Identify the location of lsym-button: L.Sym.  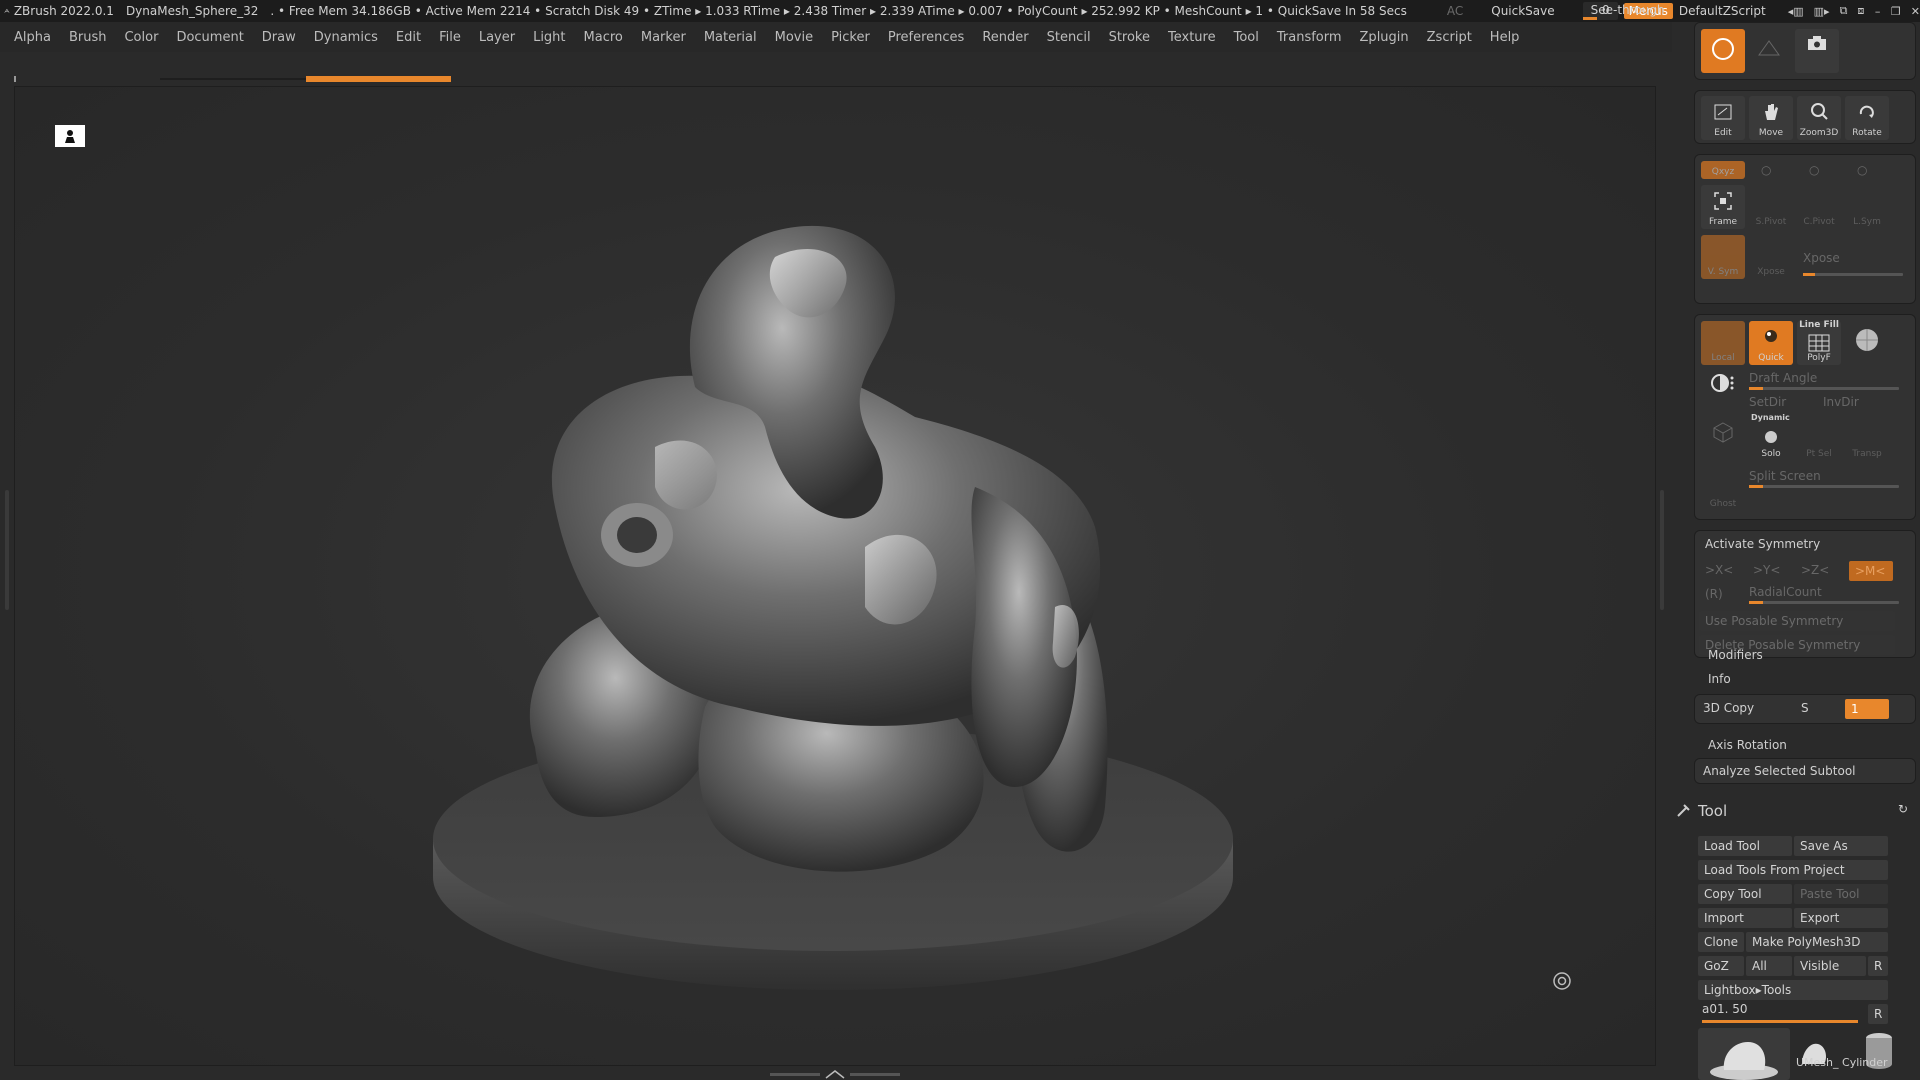
(1867, 207).